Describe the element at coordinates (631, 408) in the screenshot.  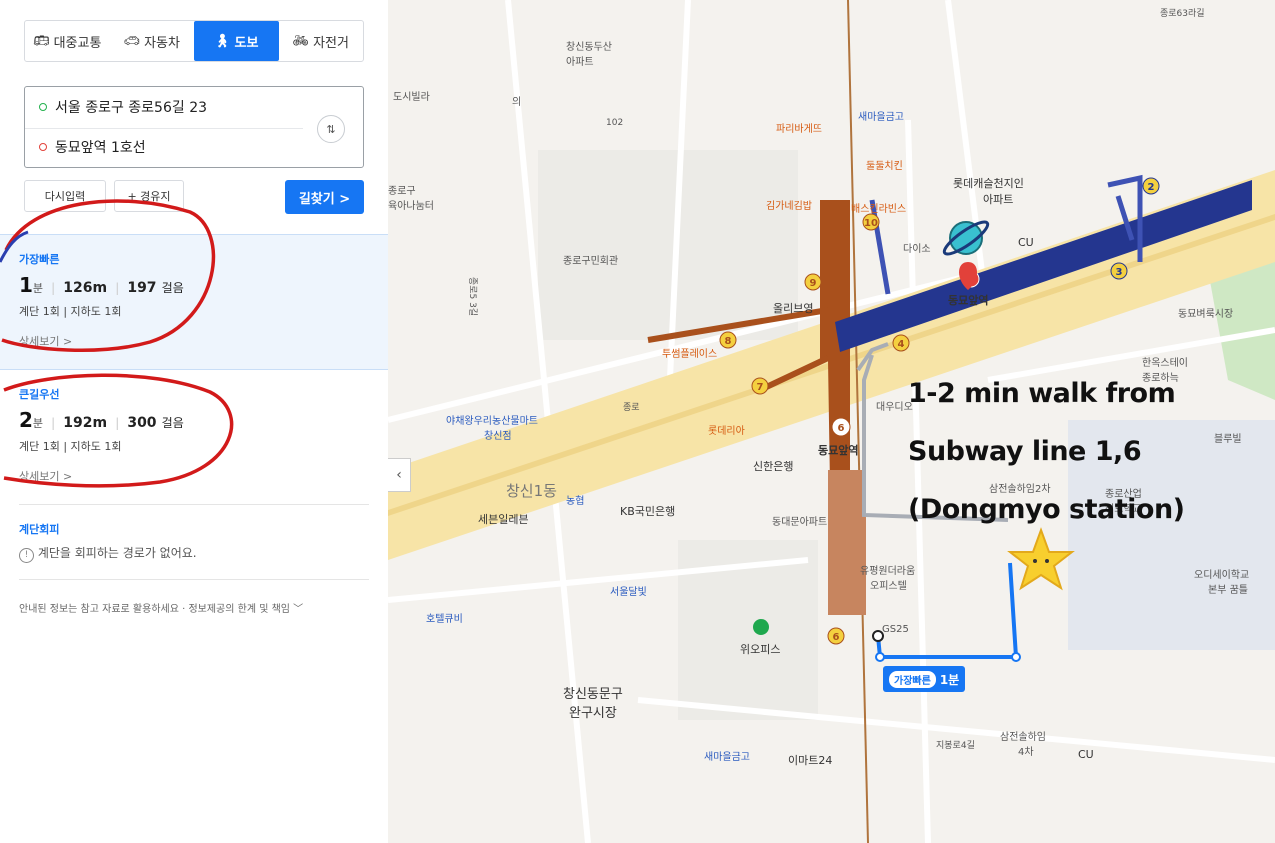
I see `street-label: 종로` at that location.